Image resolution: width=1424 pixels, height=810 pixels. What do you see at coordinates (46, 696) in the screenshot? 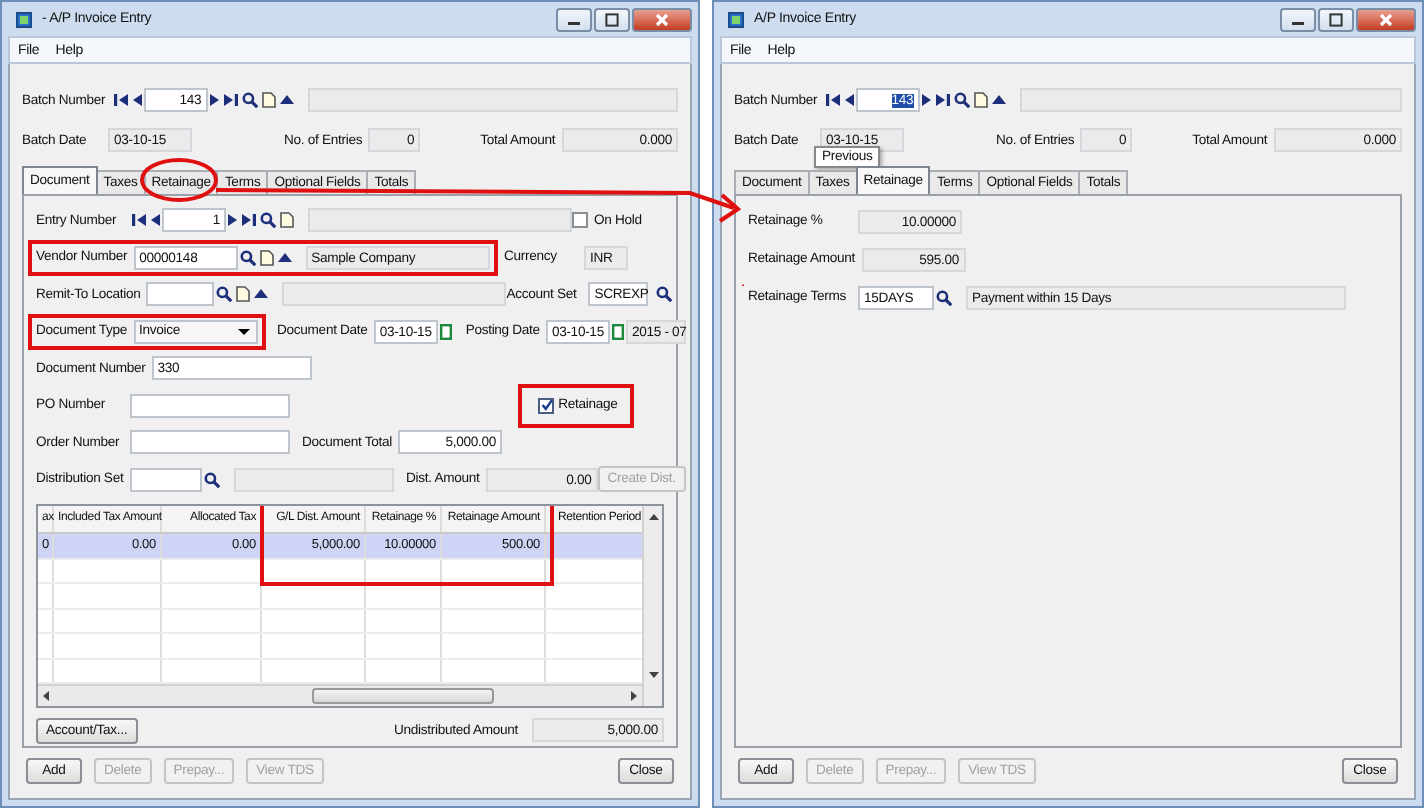
I see `scroll-left-icon` at bounding box center [46, 696].